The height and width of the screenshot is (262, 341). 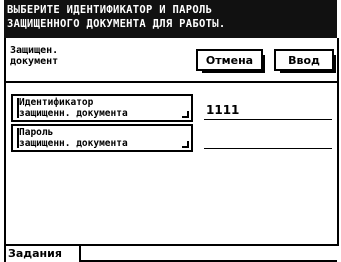 What do you see at coordinates (56, 102) in the screenshot?
I see `document-id-label-line-1: Идентификатор` at bounding box center [56, 102].